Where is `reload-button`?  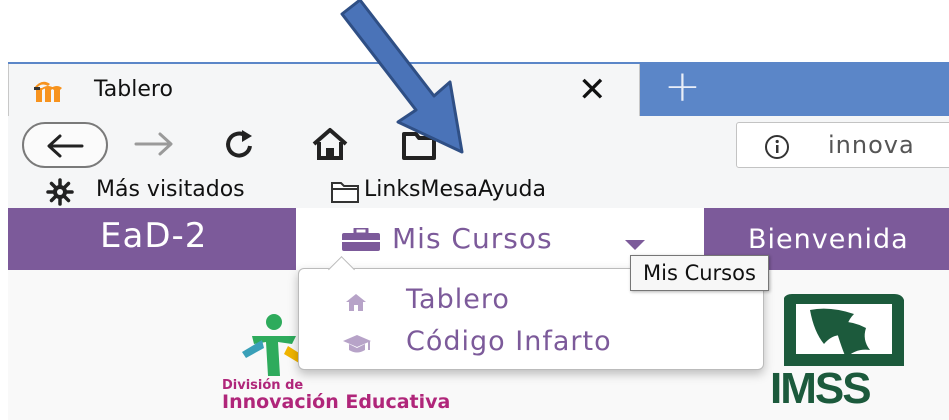
reload-button is located at coordinates (240, 147).